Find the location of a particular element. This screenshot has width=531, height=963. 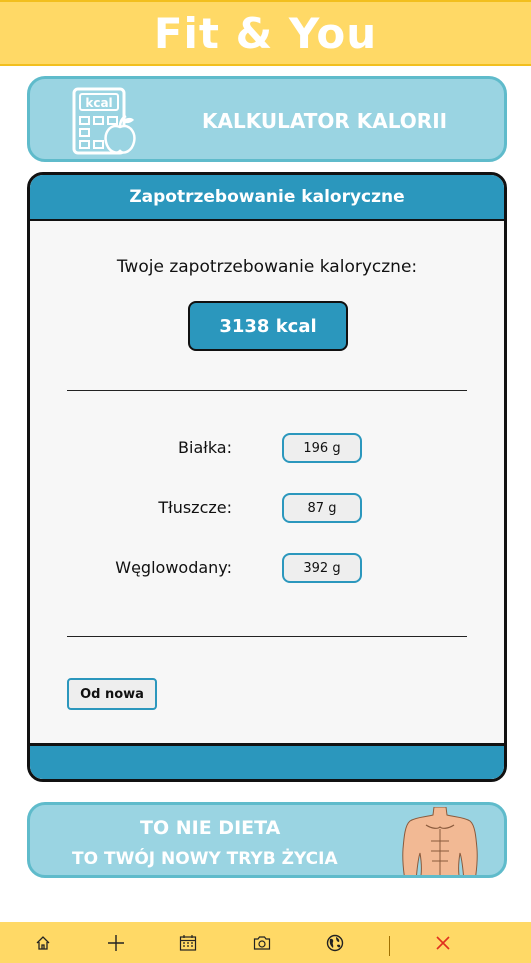

card-footer is located at coordinates (267, 761).